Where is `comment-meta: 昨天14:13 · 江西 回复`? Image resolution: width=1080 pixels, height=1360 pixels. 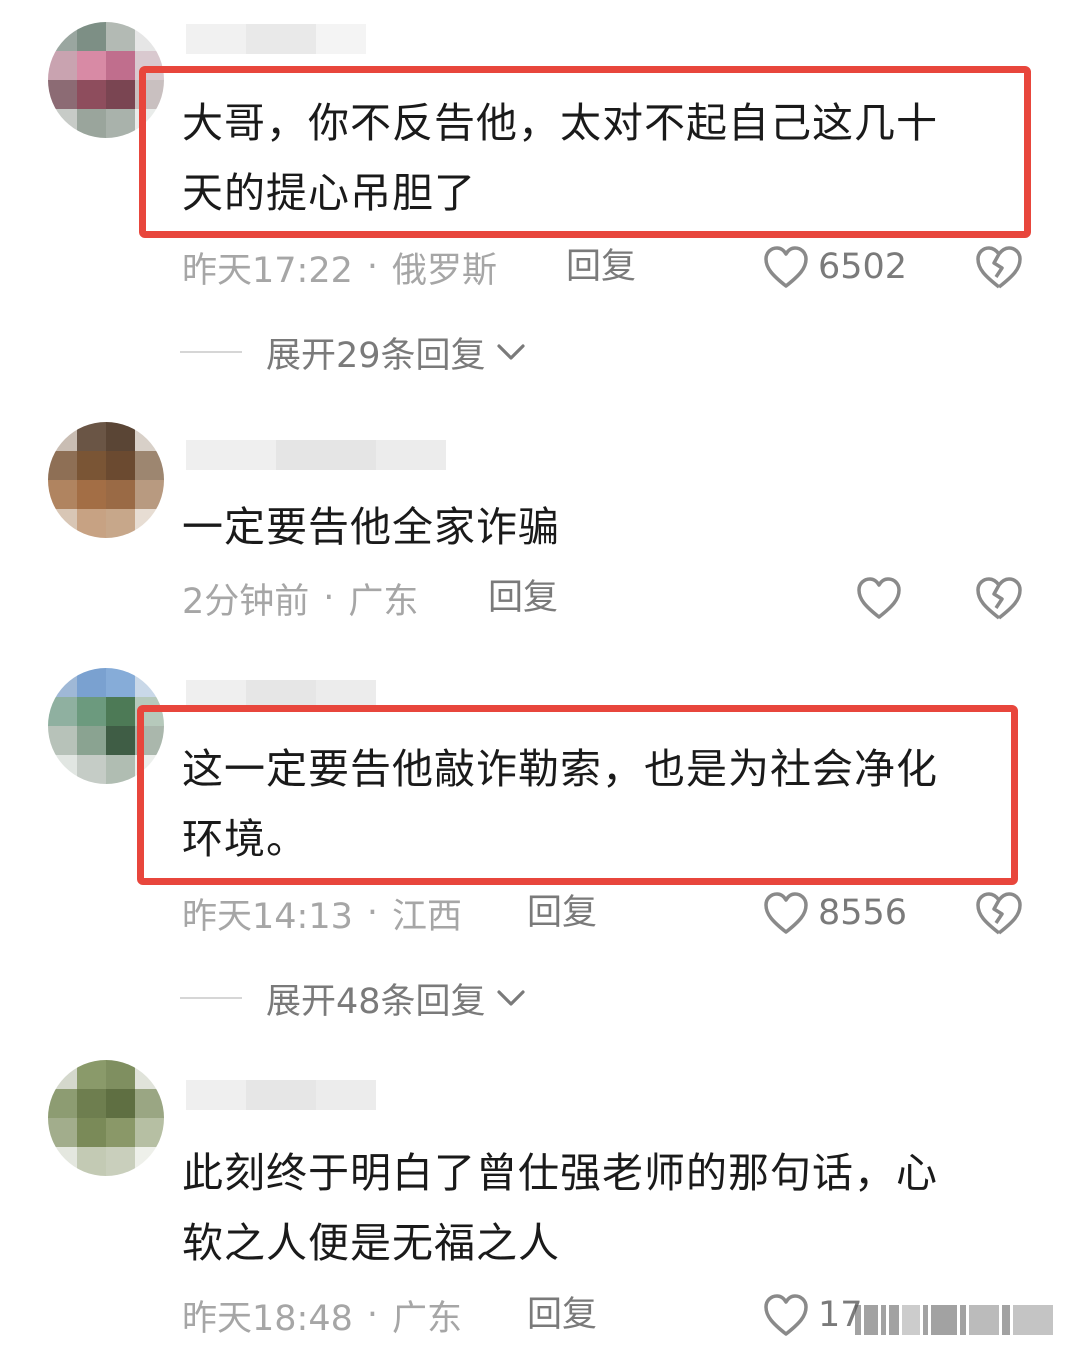 comment-meta: 昨天14:13 · 江西 回复 is located at coordinates (389, 913).